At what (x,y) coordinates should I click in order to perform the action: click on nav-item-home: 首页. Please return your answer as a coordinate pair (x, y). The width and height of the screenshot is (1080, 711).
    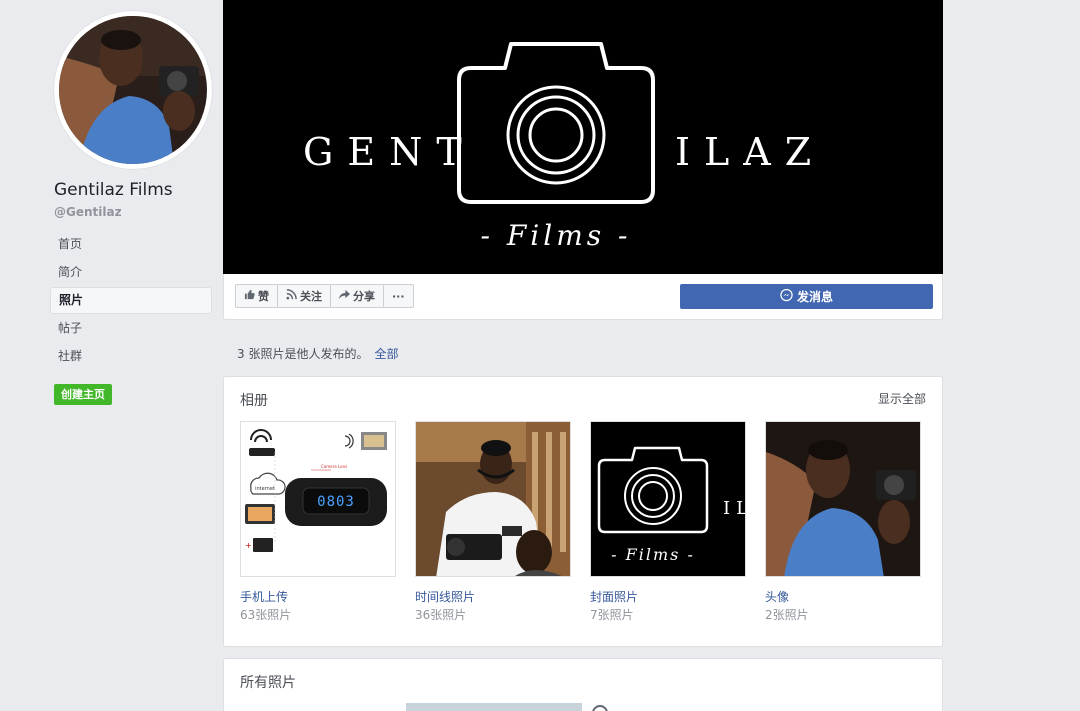
    Looking at the image, I should click on (131, 244).